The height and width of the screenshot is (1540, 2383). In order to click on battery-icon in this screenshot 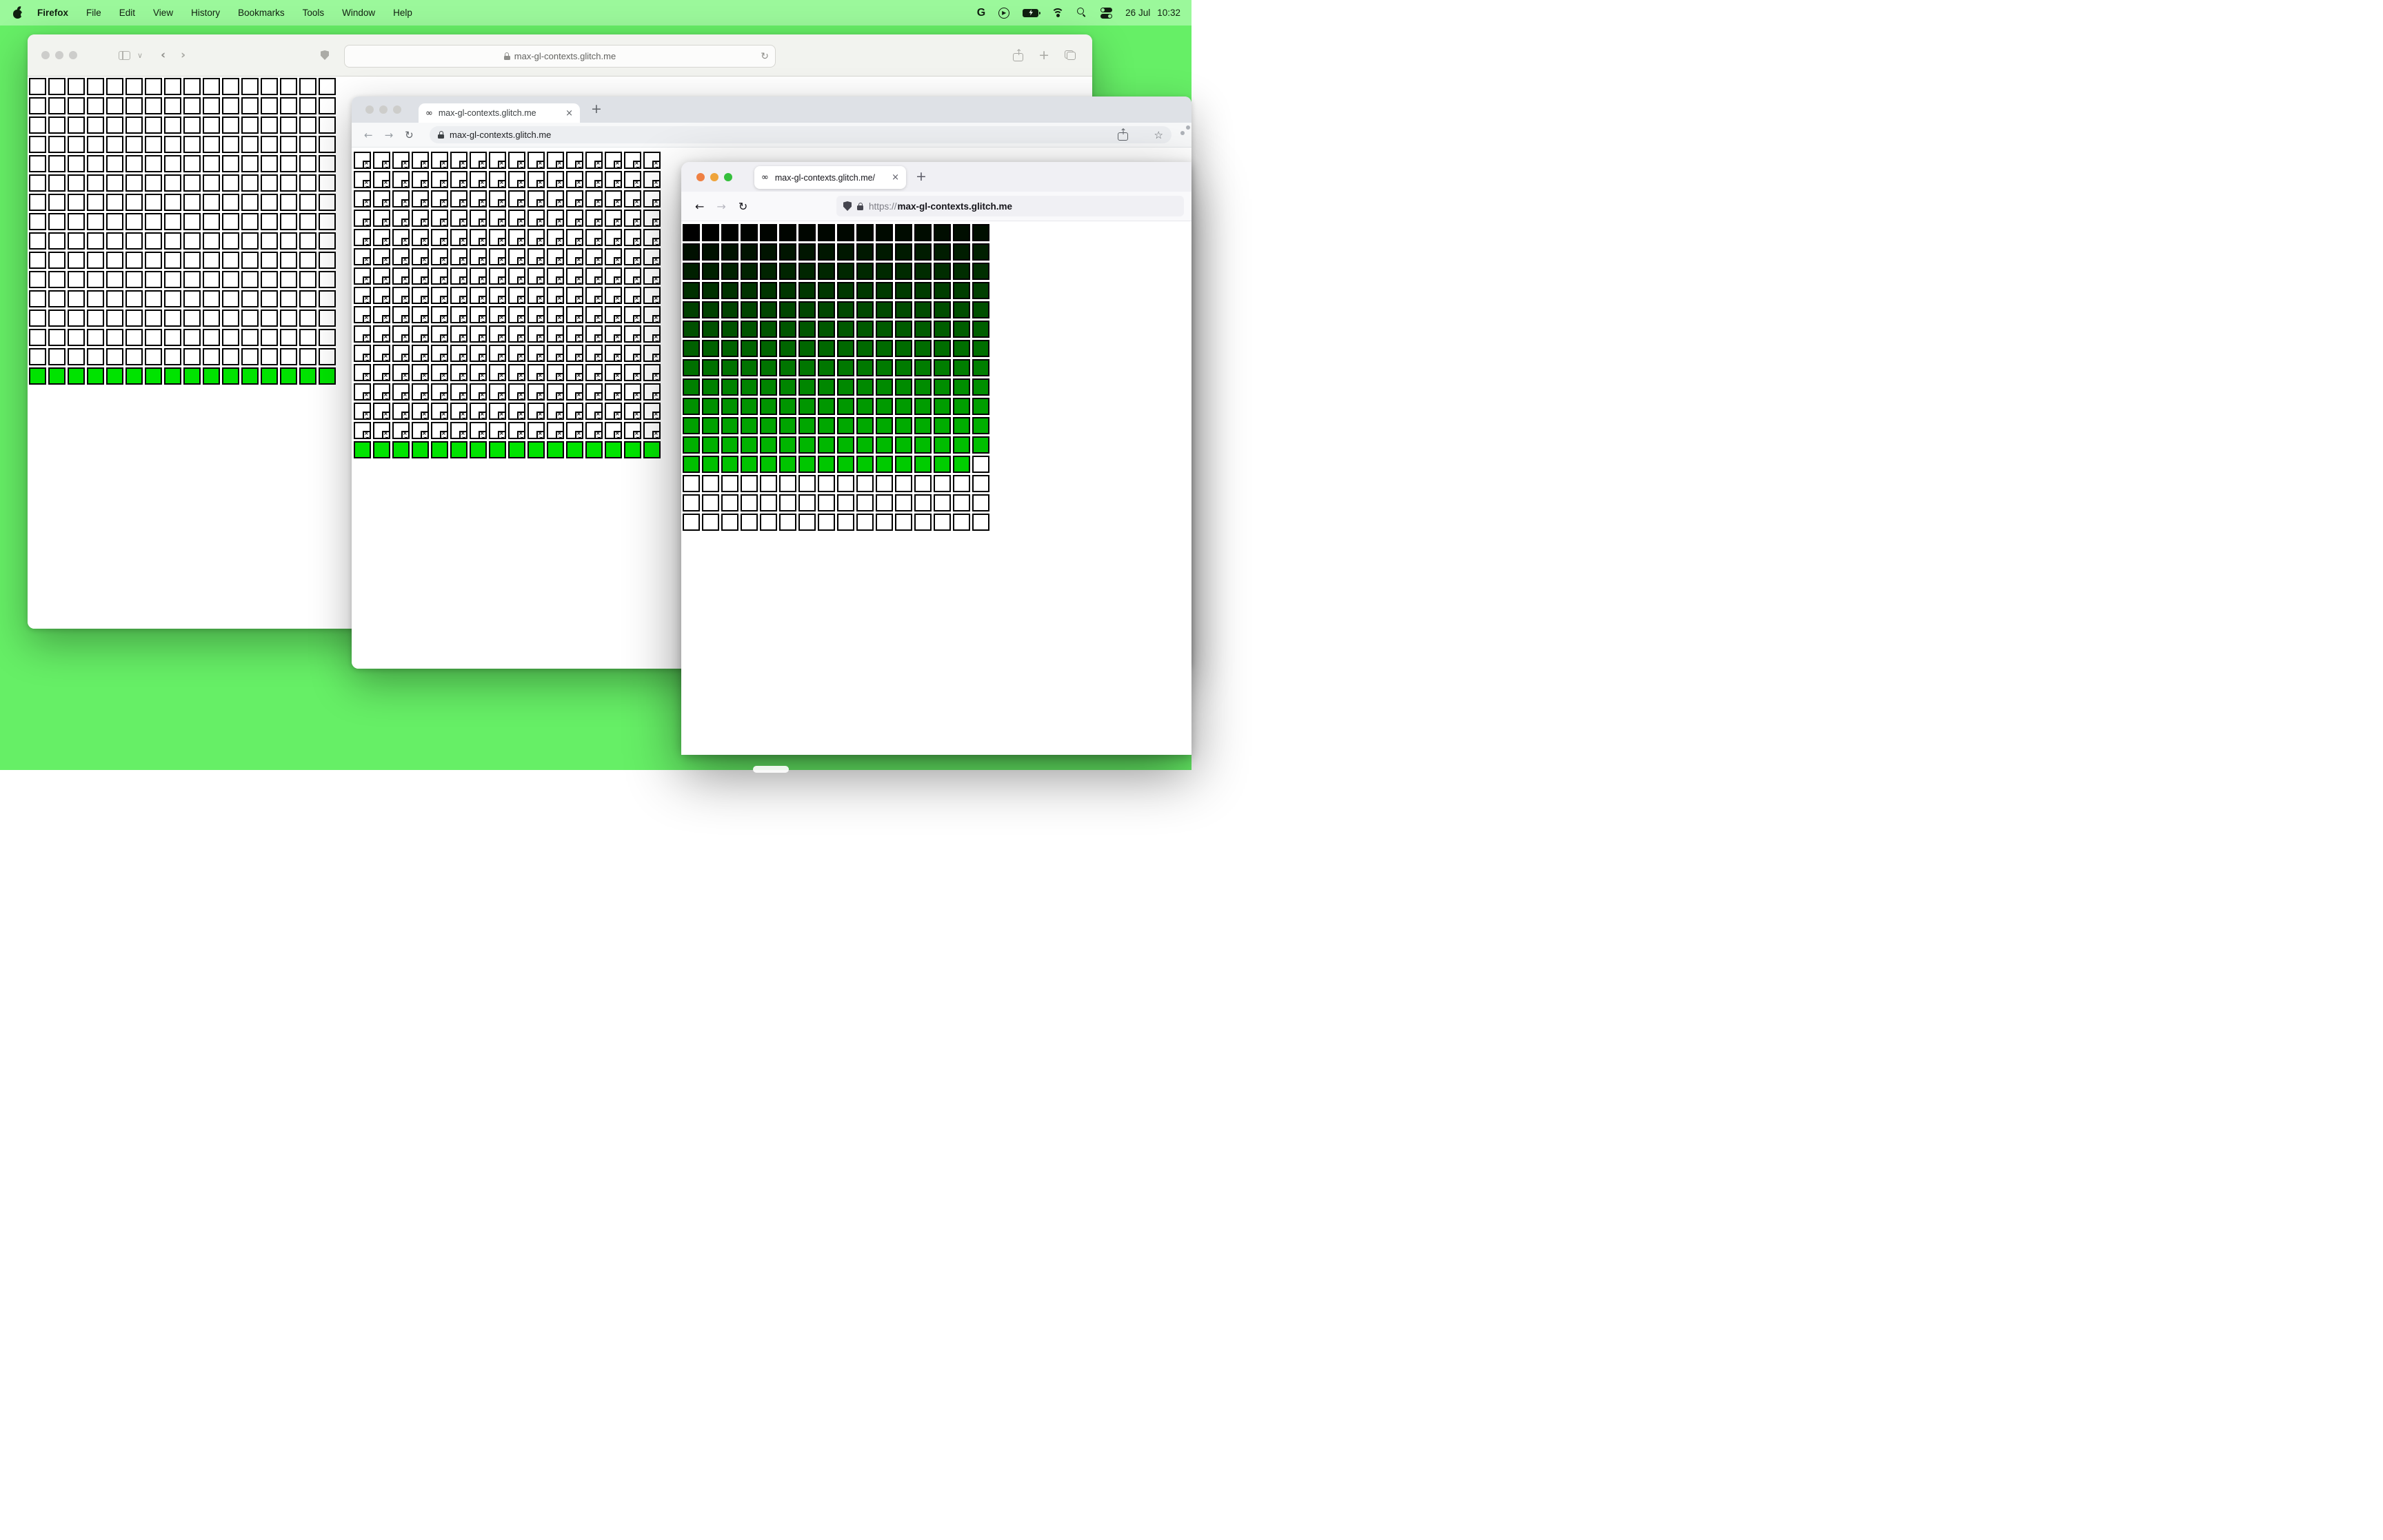, I will do `click(1032, 13)`.